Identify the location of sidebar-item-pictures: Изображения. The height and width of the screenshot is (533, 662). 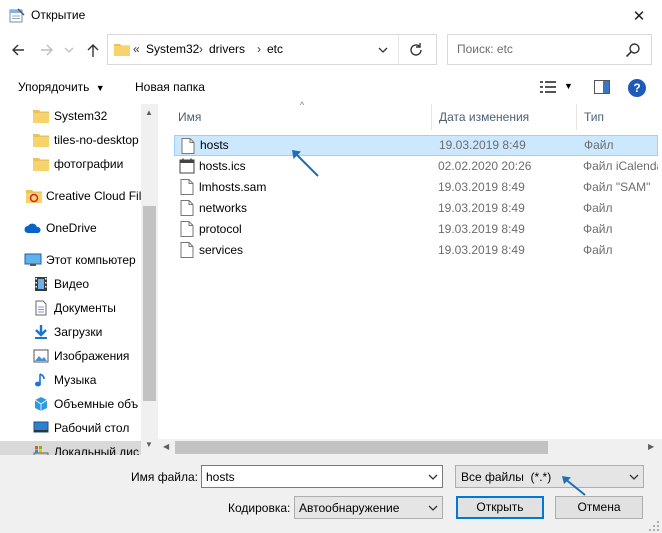
(70, 356).